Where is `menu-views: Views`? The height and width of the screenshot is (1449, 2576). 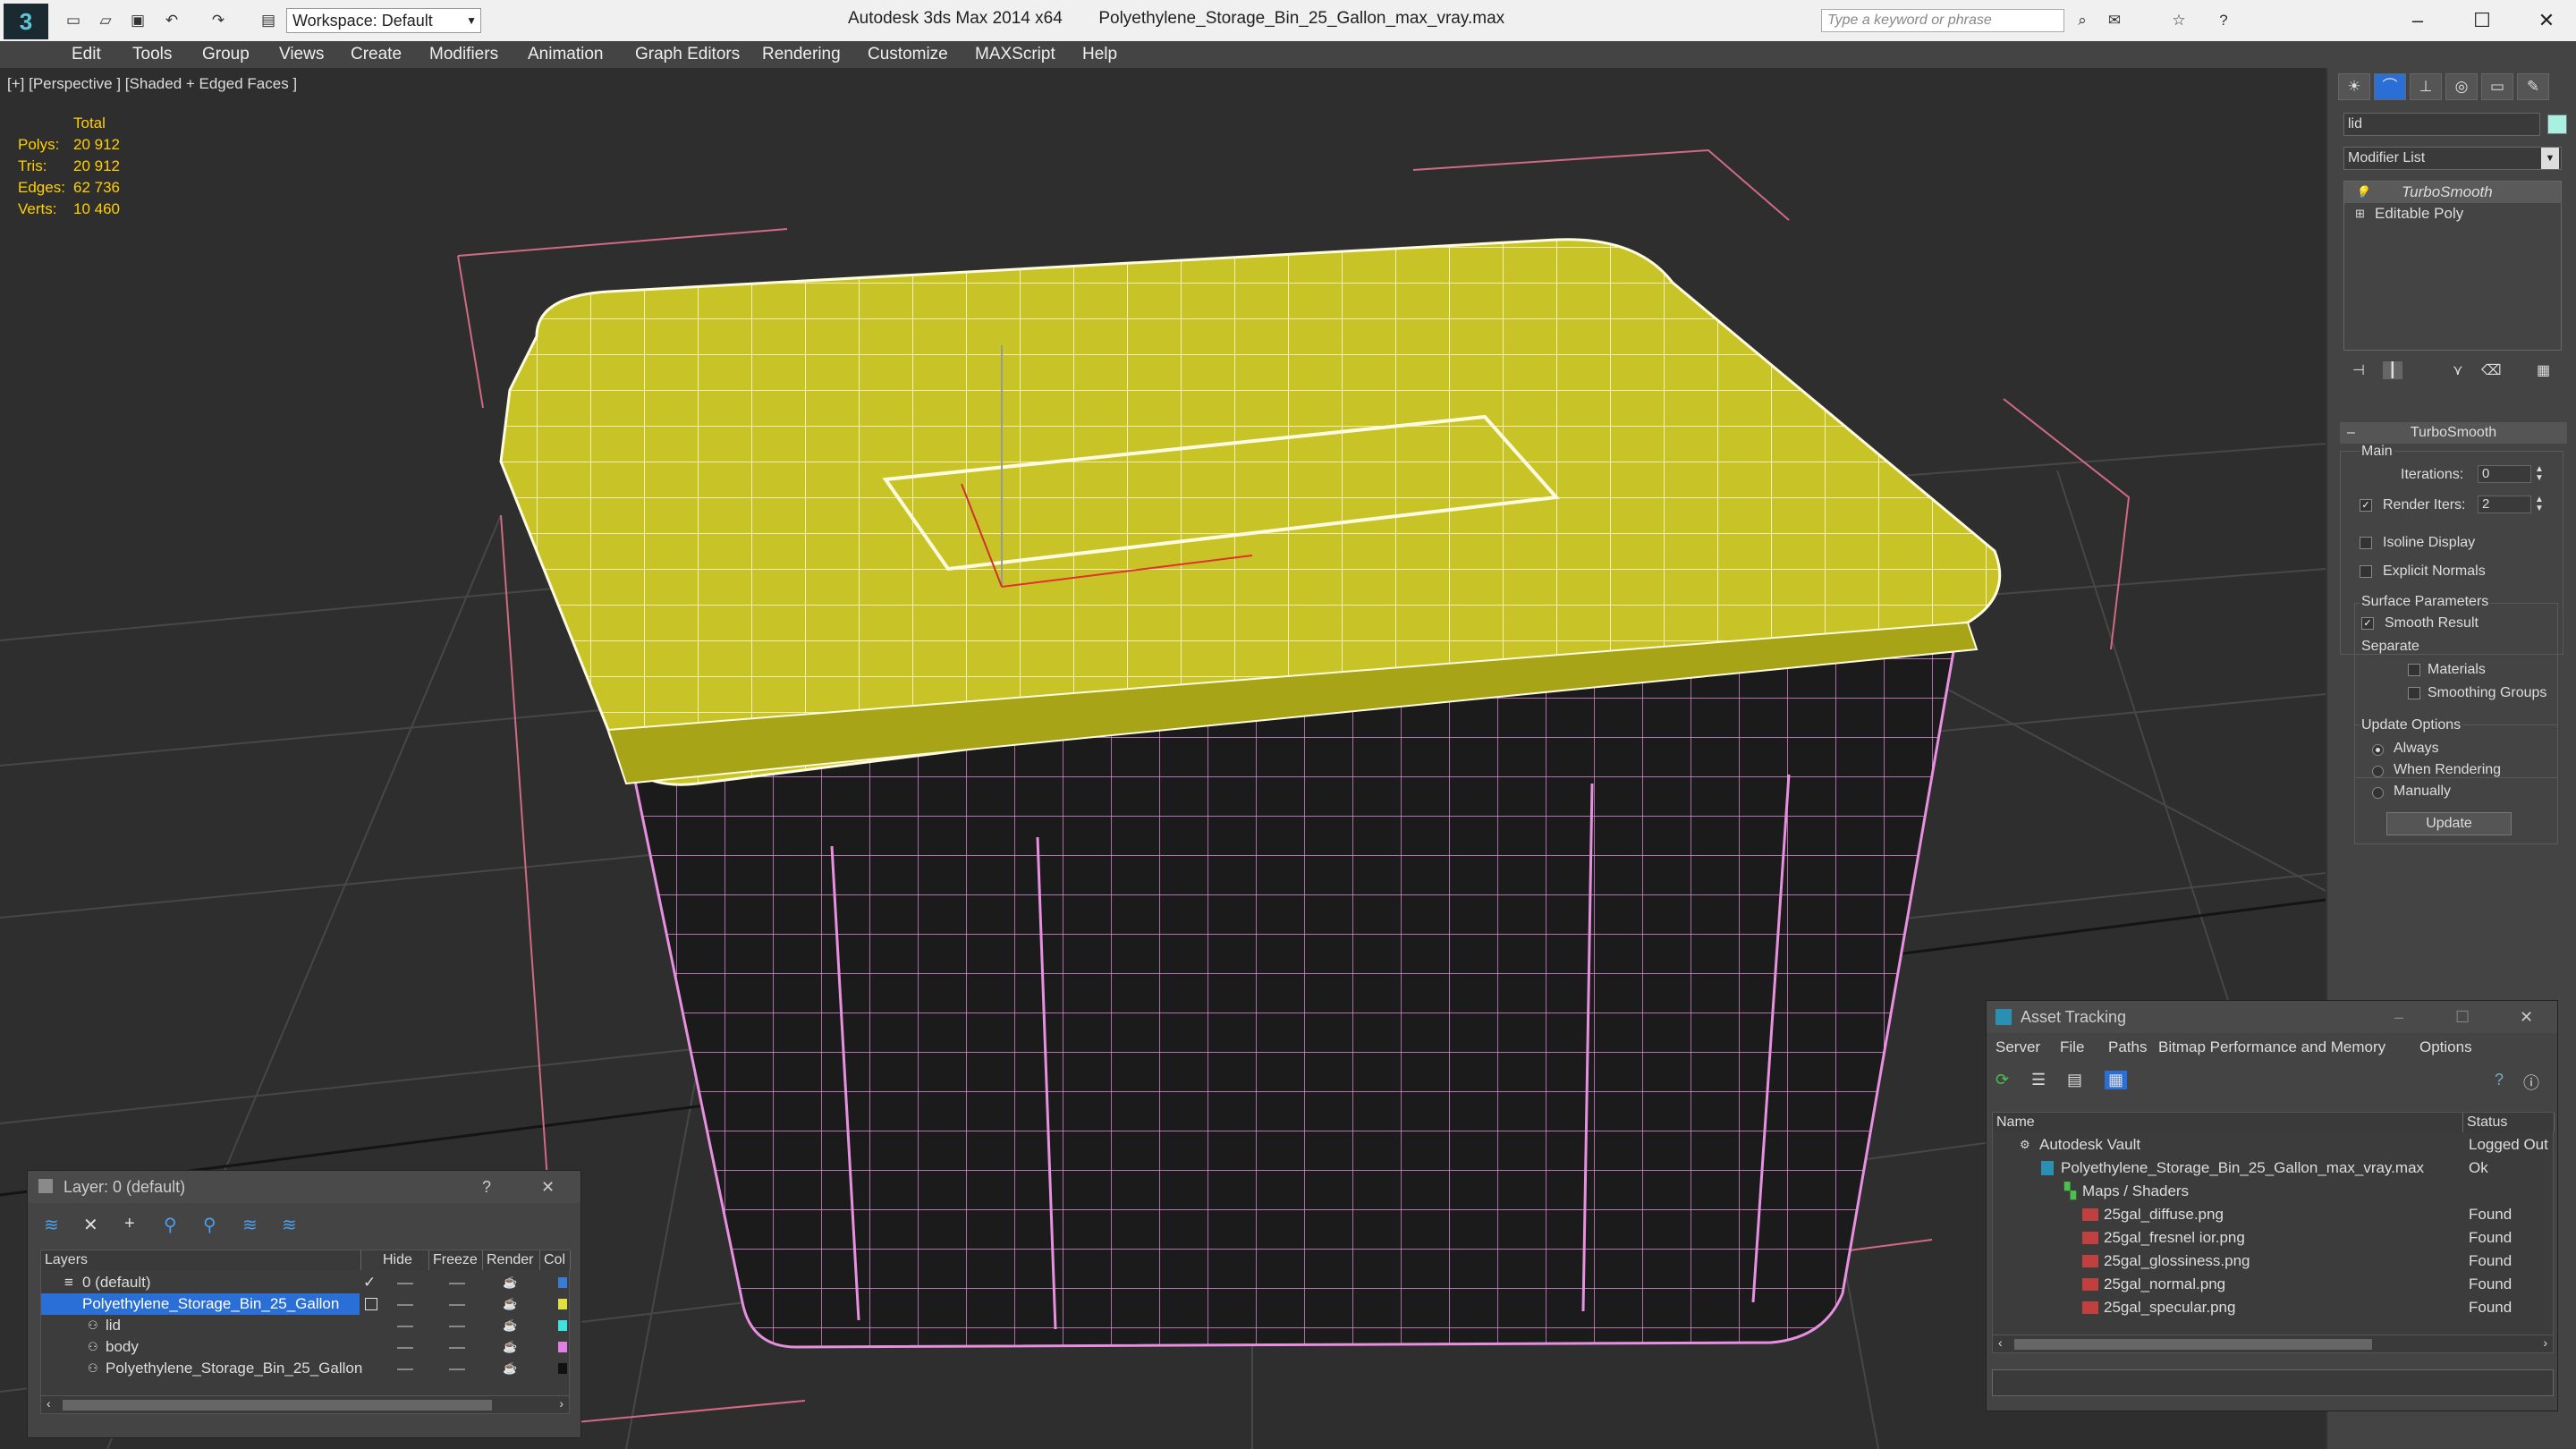
menu-views: Views is located at coordinates (301, 54).